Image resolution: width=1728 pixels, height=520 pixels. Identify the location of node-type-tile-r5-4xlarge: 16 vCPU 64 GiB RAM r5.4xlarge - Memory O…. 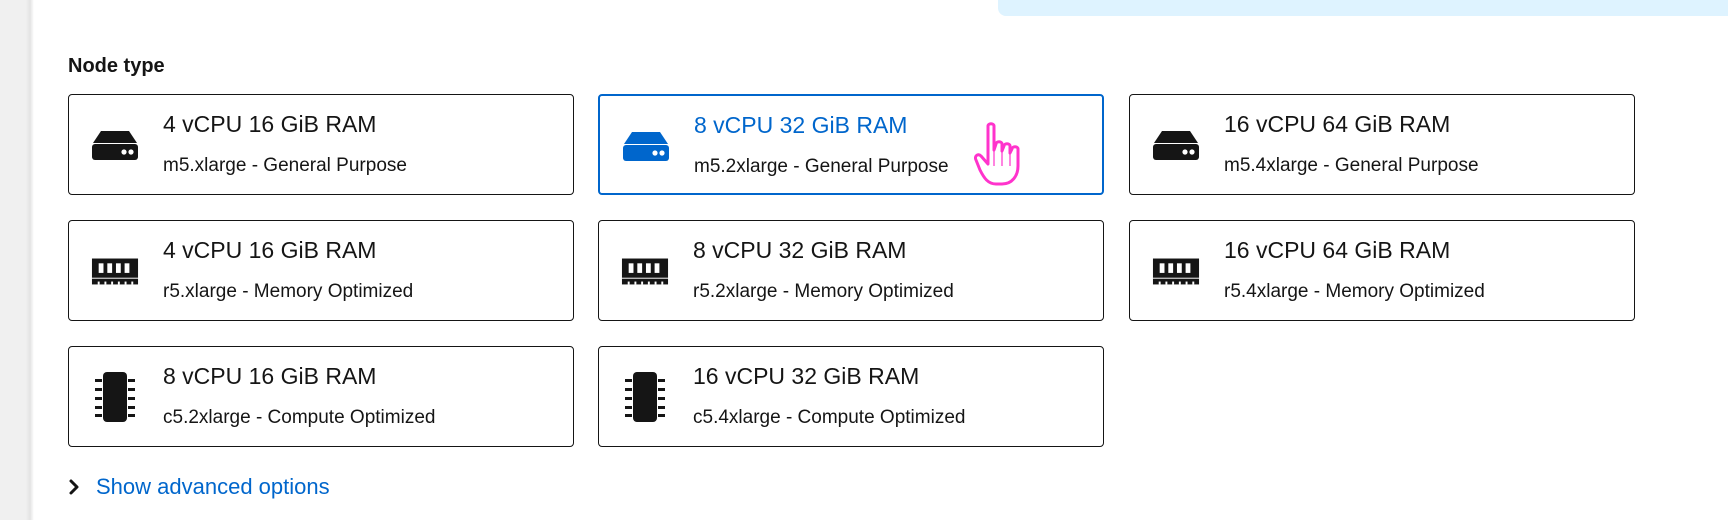
(1382, 270).